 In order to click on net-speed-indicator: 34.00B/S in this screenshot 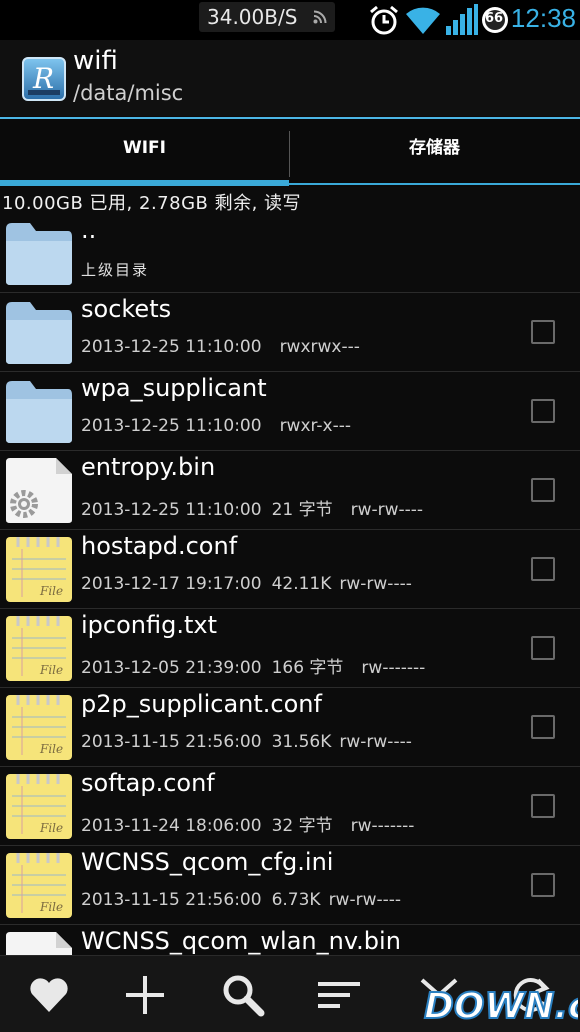, I will do `click(267, 17)`.